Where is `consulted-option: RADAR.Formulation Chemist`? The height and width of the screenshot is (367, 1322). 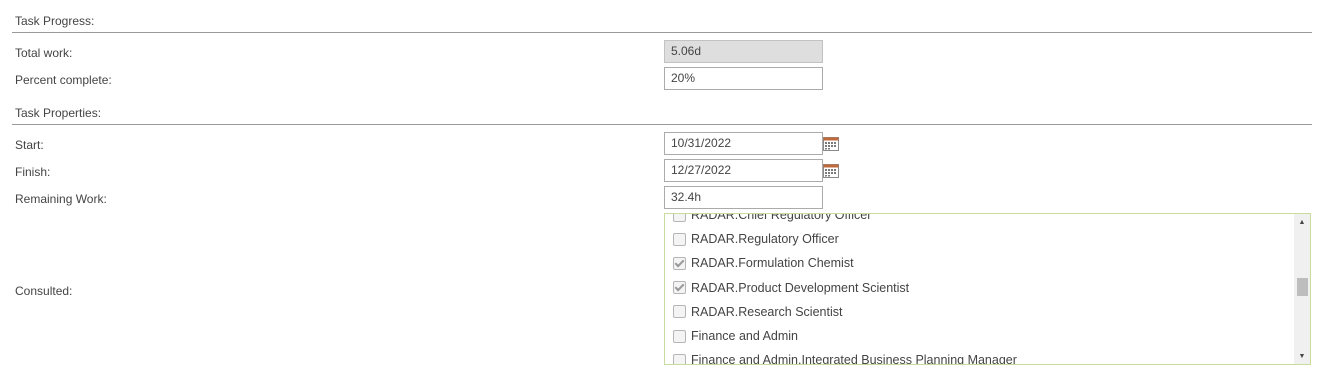
consulted-option: RADAR.Formulation Chemist is located at coordinates (980, 263).